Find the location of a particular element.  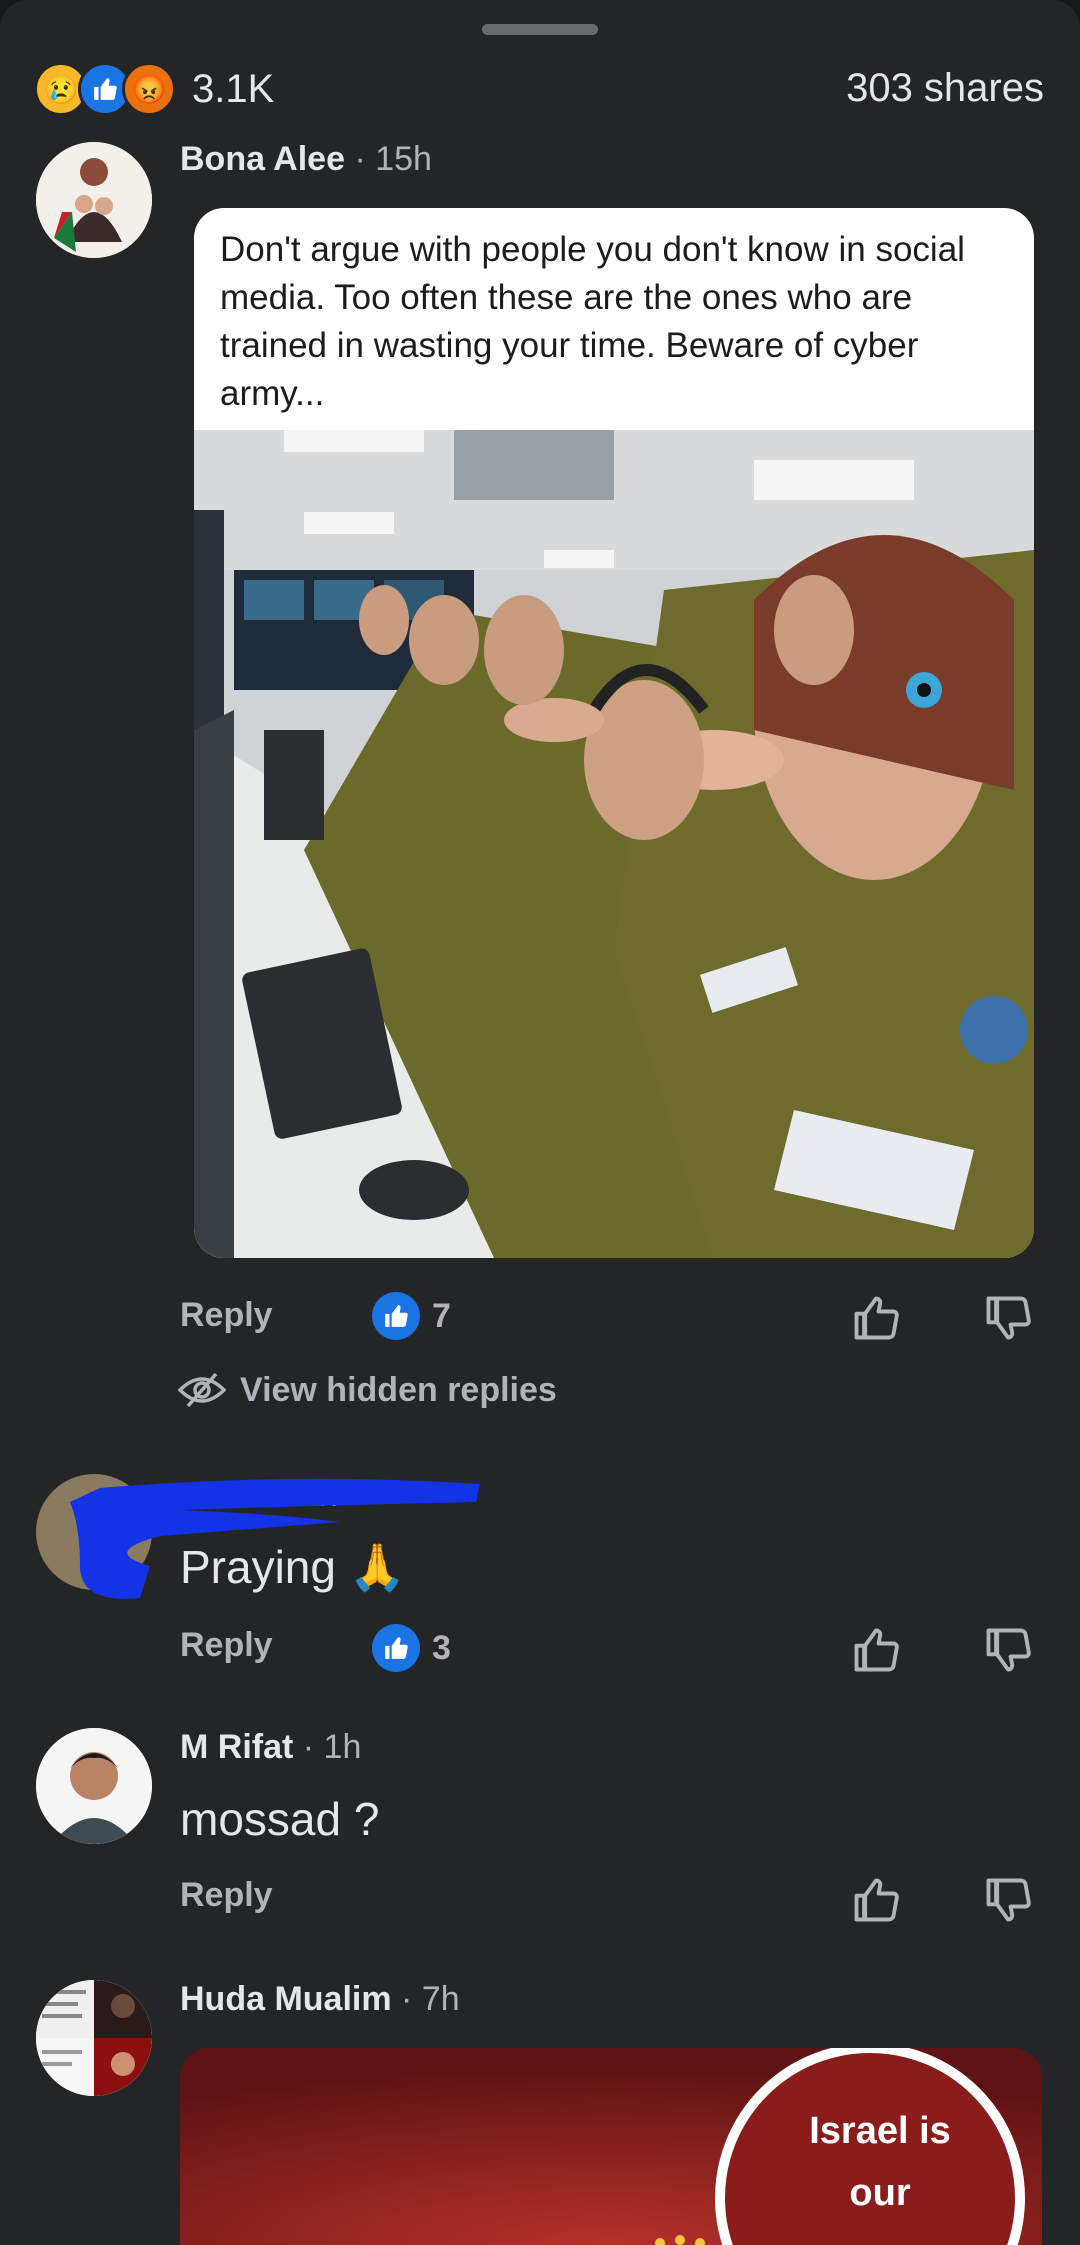

comment-likes: 3 is located at coordinates (411, 1648).